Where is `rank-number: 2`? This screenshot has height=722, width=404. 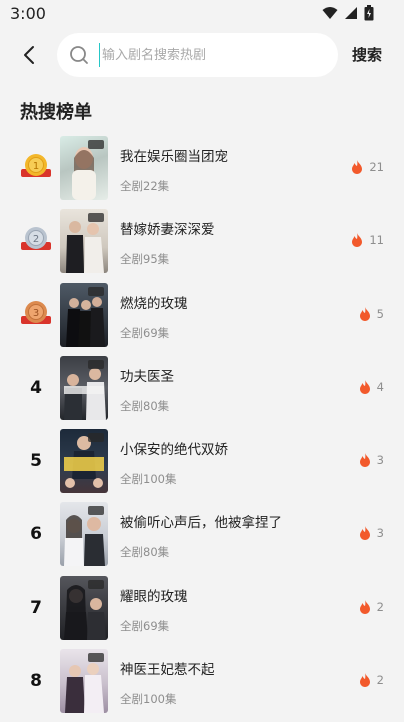
rank-number: 2 is located at coordinates (36, 239).